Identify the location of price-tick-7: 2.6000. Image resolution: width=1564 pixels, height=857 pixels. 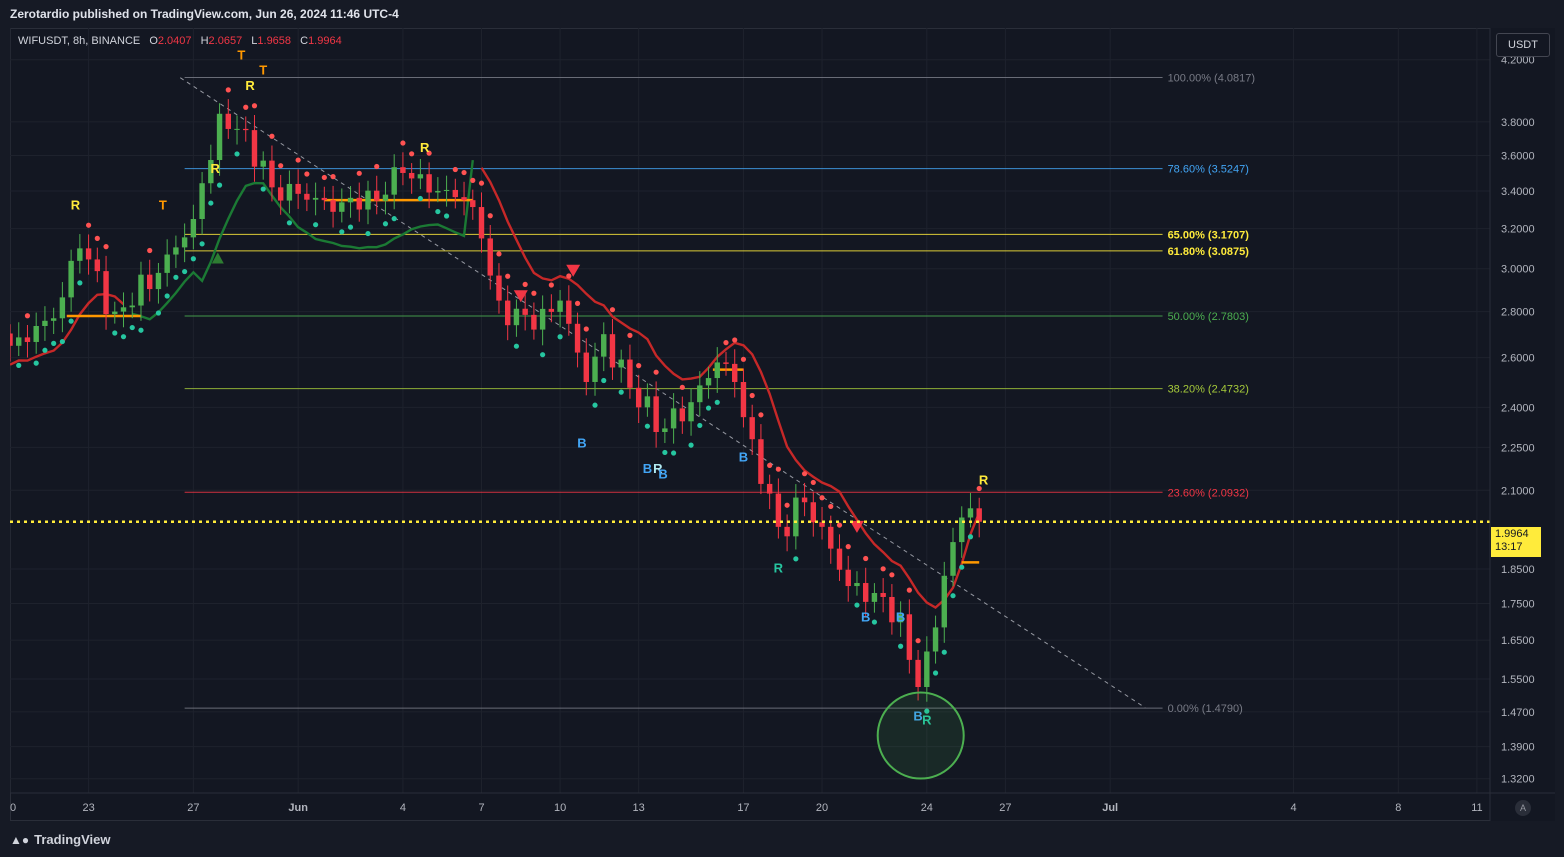
(1518, 359).